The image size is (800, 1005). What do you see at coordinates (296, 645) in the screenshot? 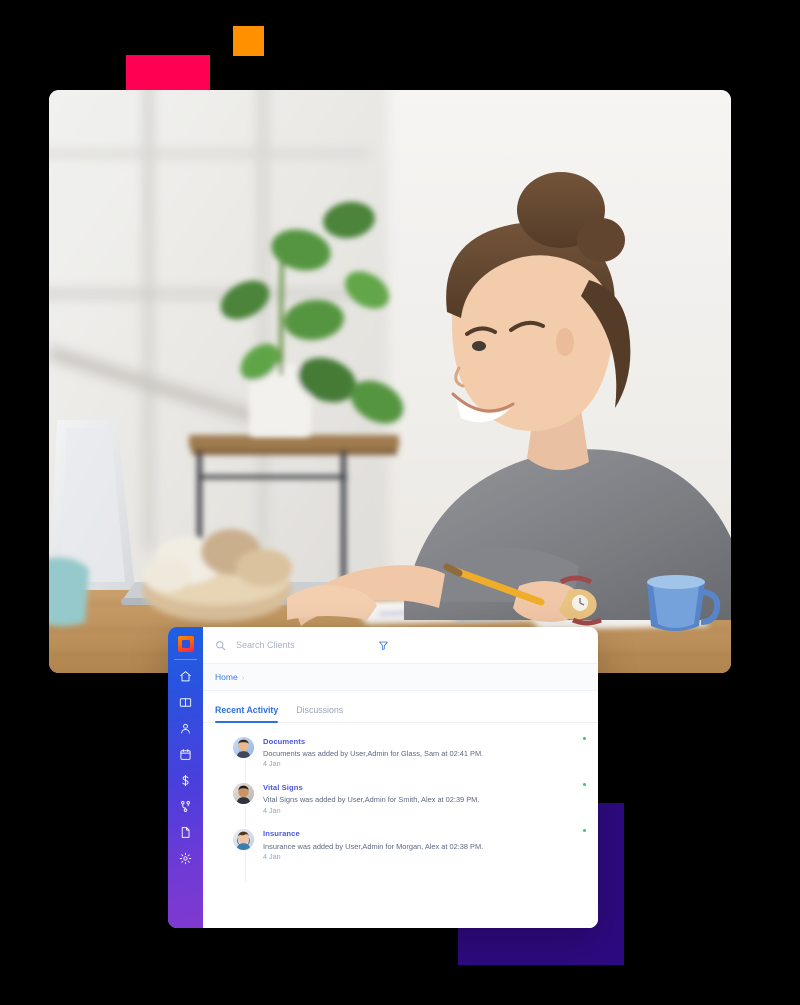
I see `search-input` at bounding box center [296, 645].